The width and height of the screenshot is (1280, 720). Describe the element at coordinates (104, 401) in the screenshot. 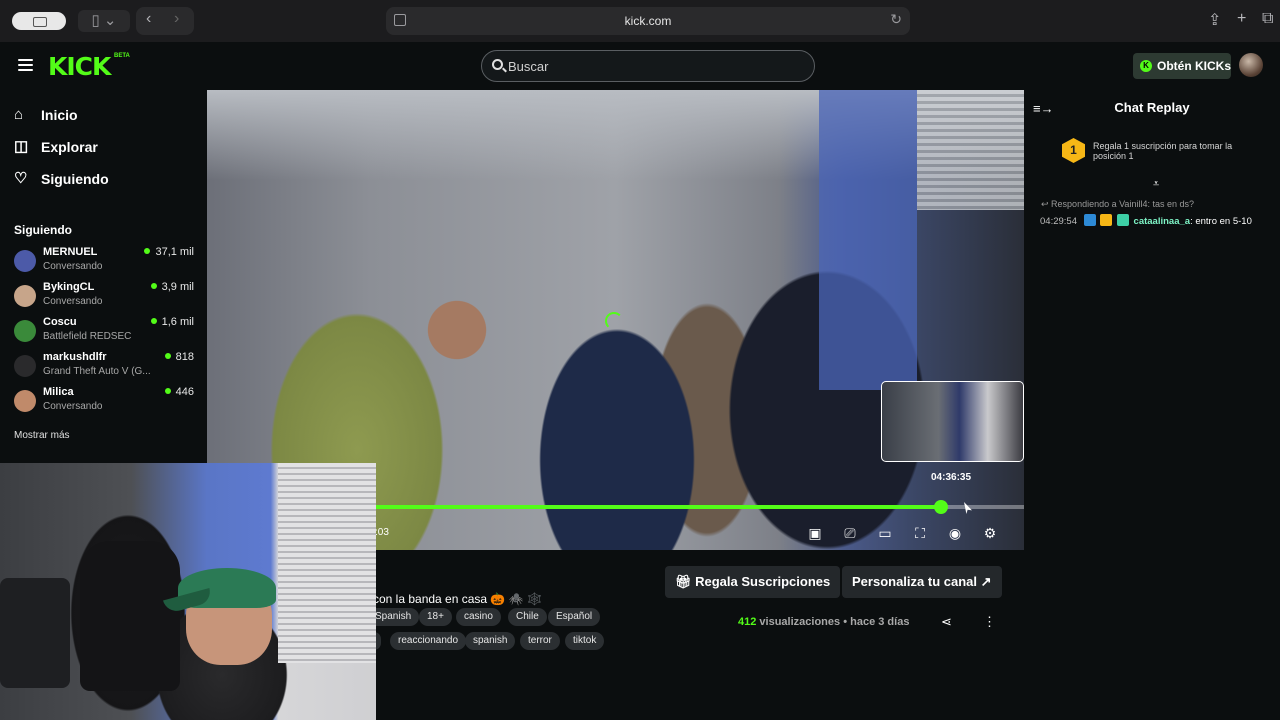

I see `channel-item: Milica Conversando 446` at that location.